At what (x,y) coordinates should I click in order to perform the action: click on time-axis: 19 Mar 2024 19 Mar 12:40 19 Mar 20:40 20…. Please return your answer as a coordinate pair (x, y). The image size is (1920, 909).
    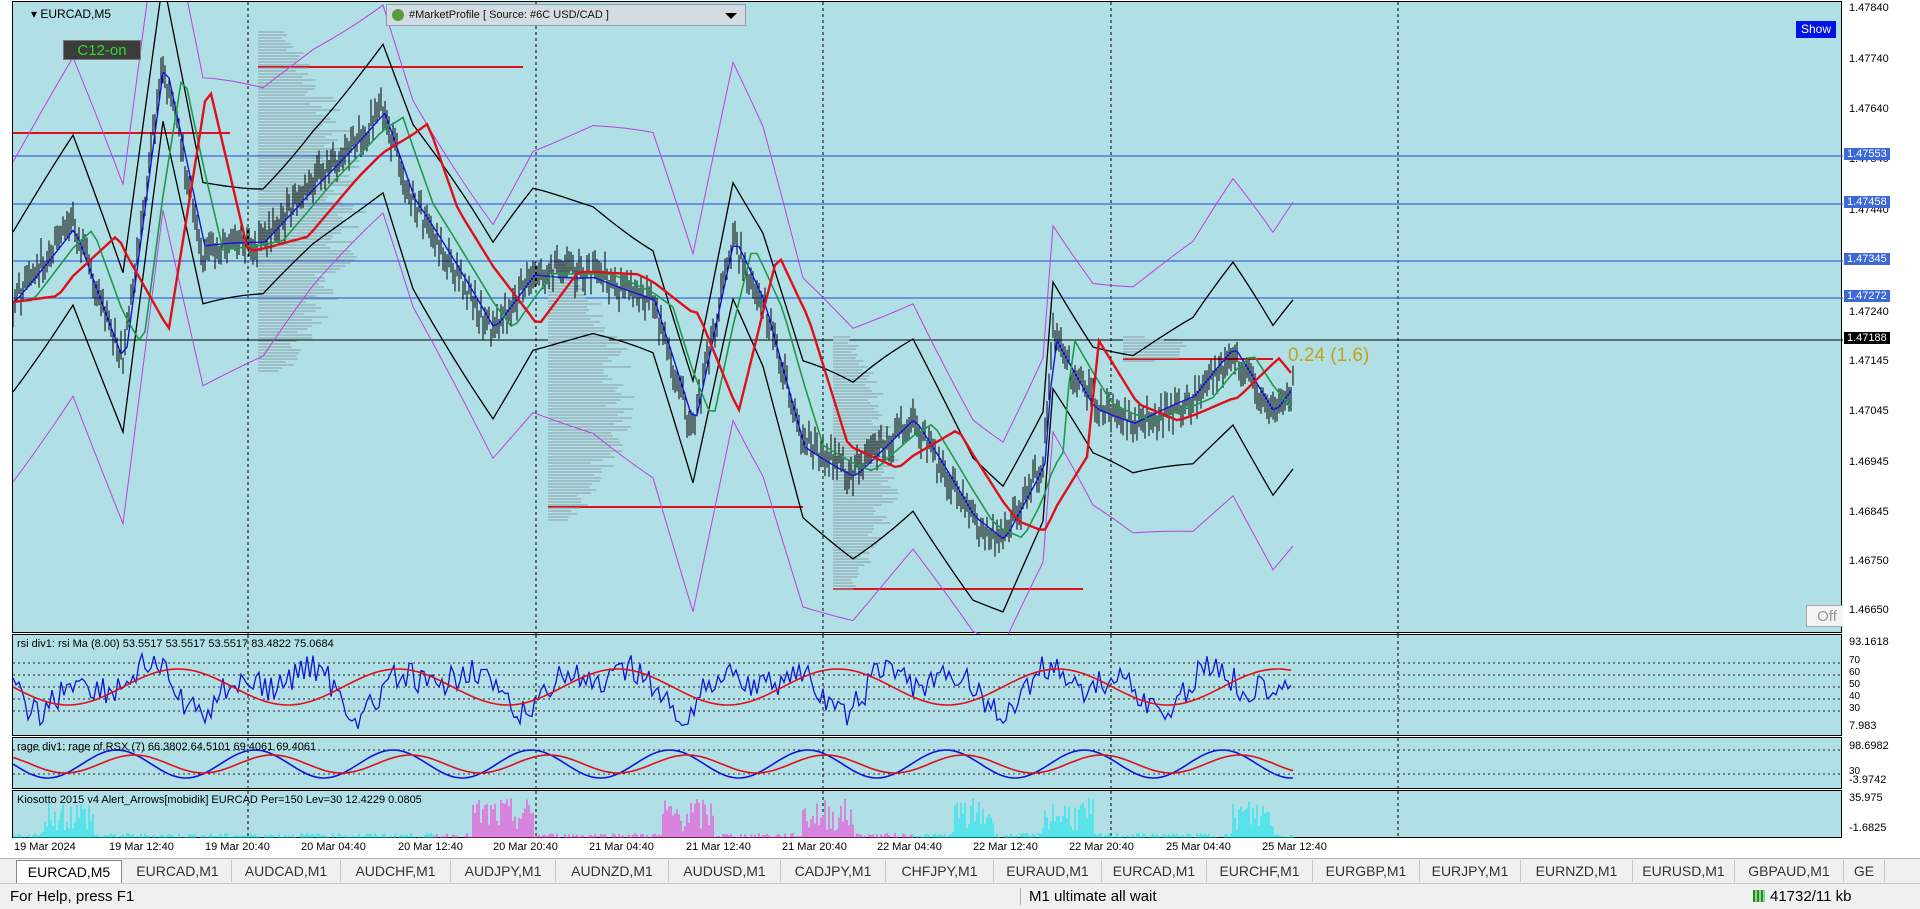
    Looking at the image, I should click on (960, 848).